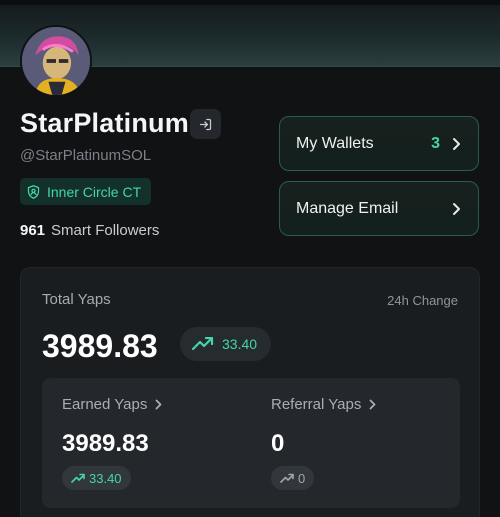 This screenshot has height=517, width=500. What do you see at coordinates (105, 443) in the screenshot?
I see `earned-yaps-value: 3989.83` at bounding box center [105, 443].